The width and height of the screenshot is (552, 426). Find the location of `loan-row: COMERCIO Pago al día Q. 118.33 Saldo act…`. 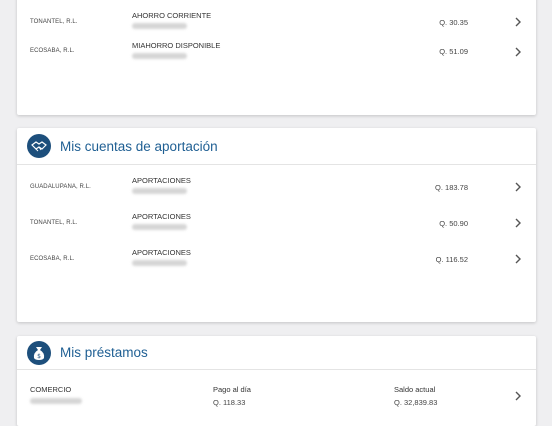

loan-row: COMERCIO Pago al día Q. 118.33 Saldo act… is located at coordinates (276, 390).